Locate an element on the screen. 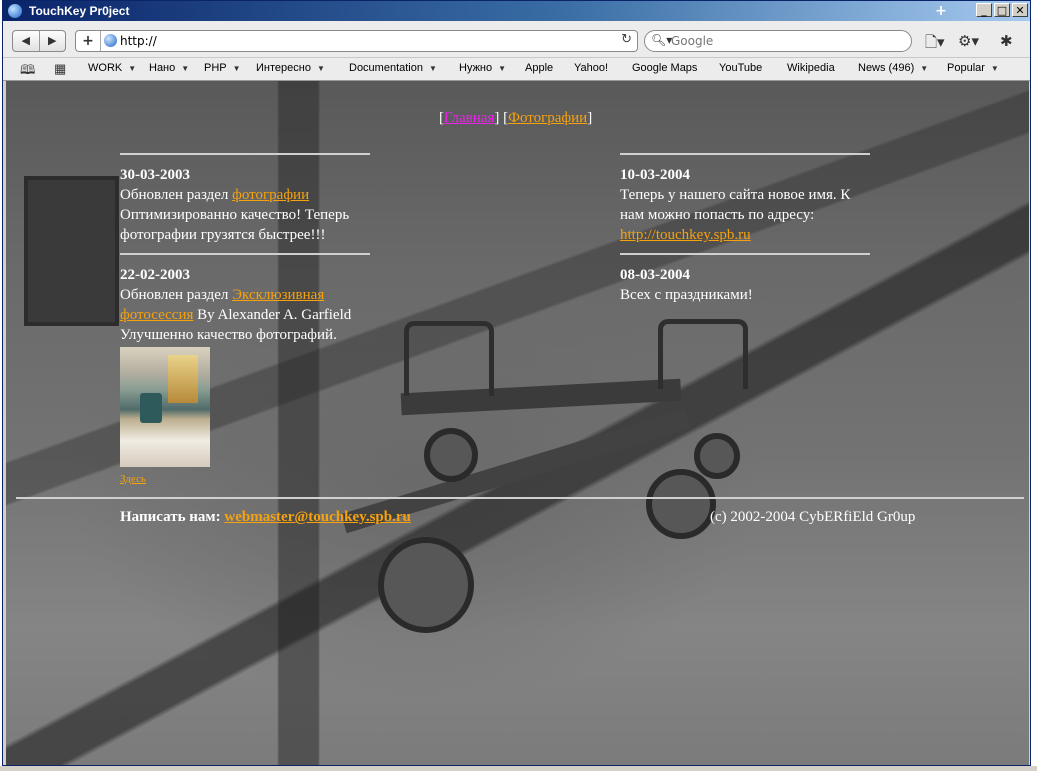 This screenshot has height=771, width=1037. bookmark-documentation: Documentation ▼ is located at coordinates (393, 68).